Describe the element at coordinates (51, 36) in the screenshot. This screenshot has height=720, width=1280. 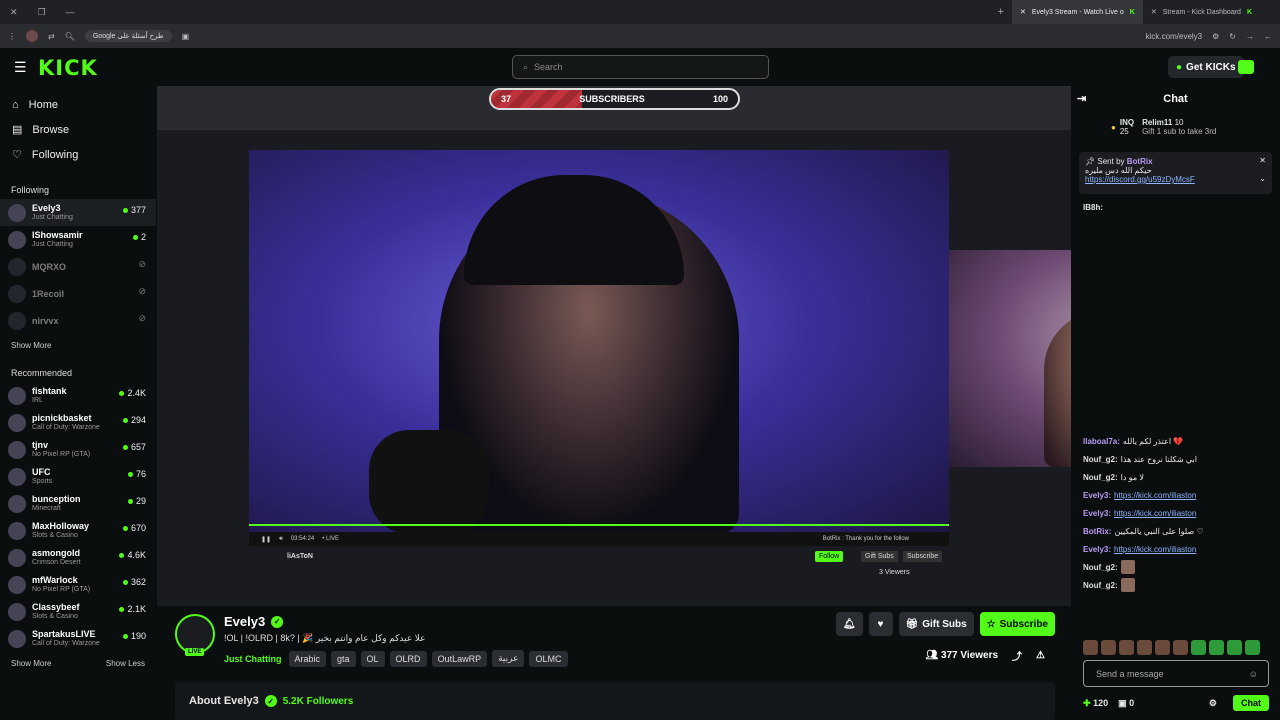
I see `translate-icon: ⇄` at that location.